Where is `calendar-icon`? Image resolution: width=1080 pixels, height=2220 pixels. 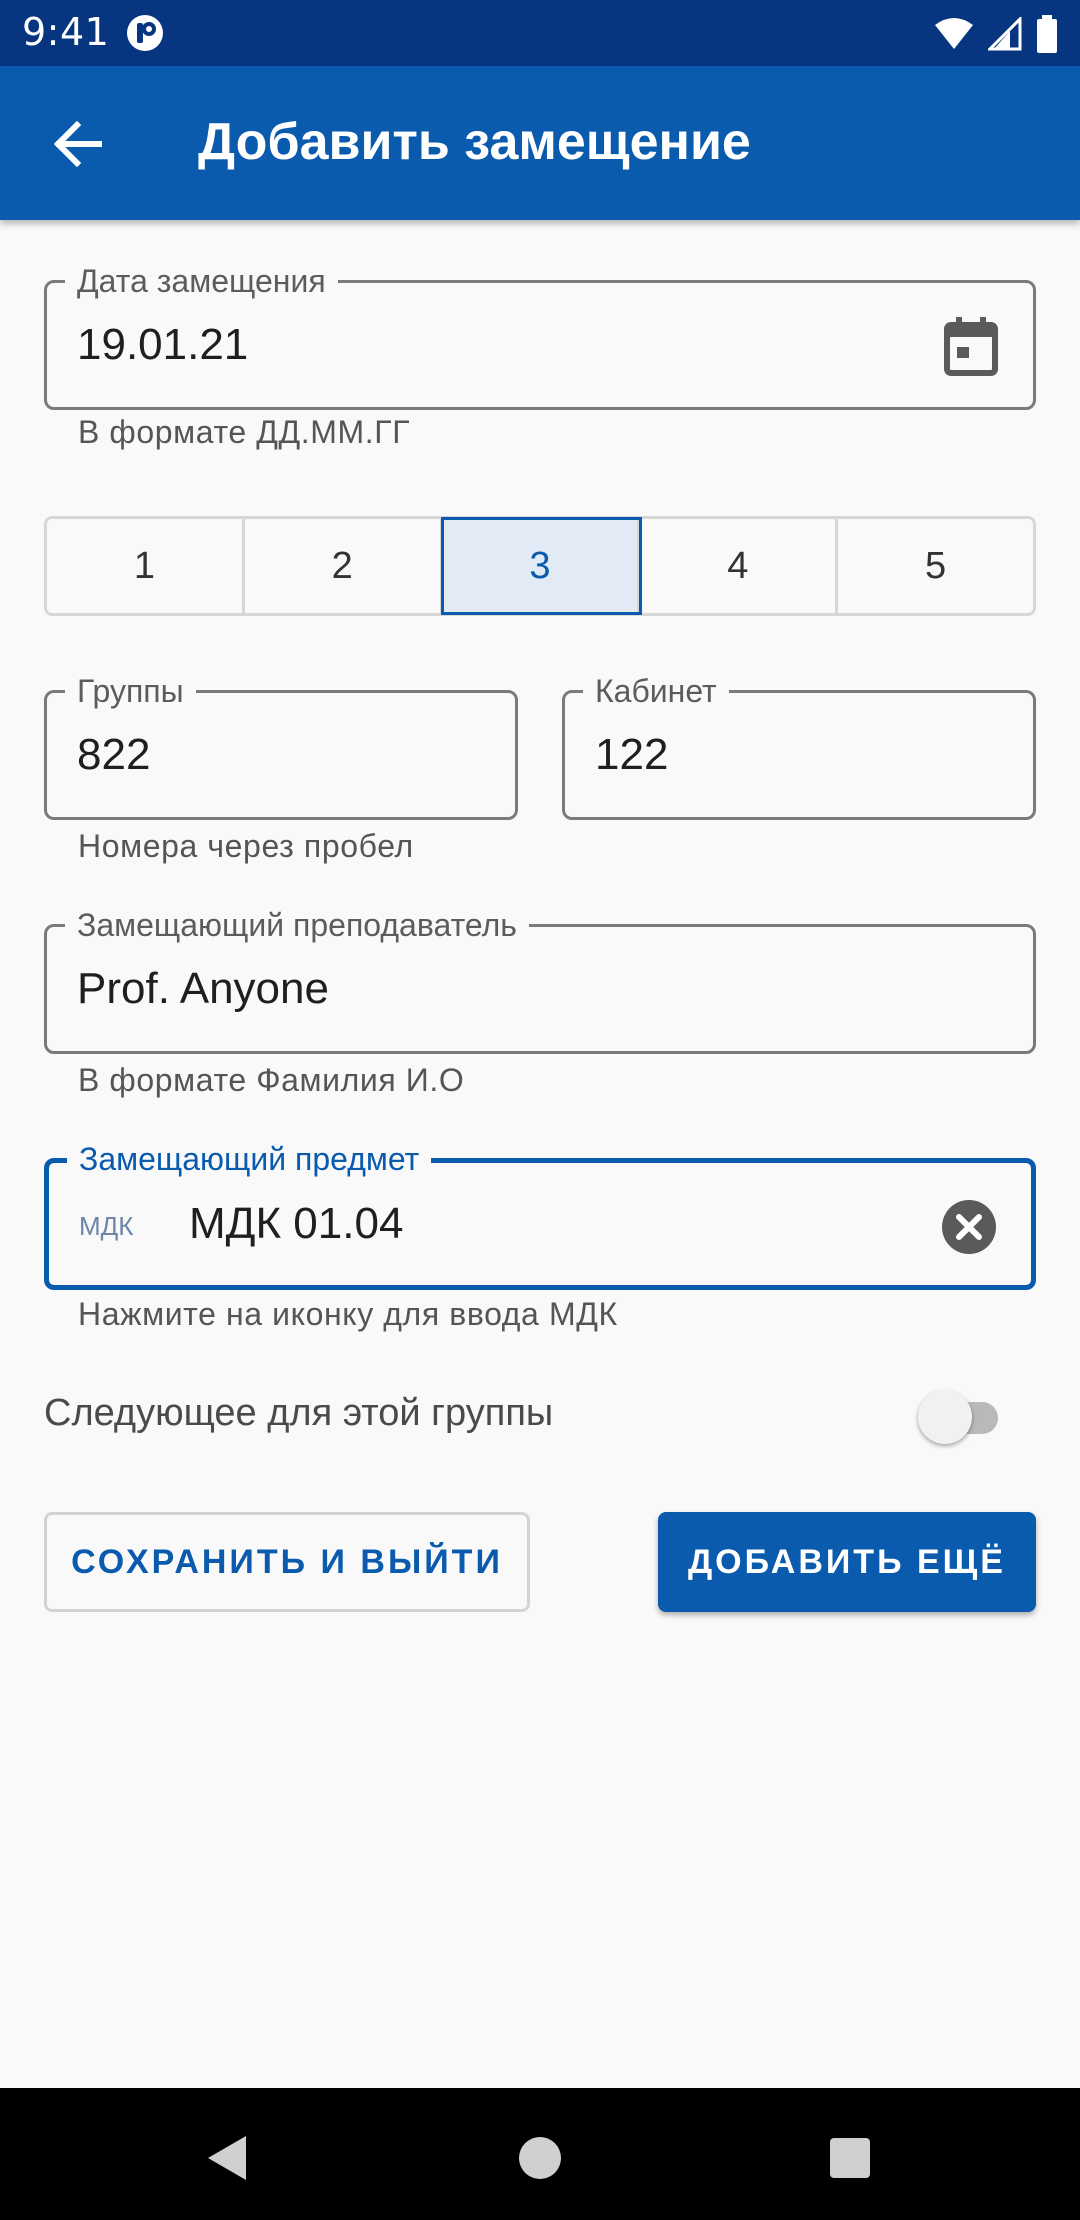
calendar-icon is located at coordinates (971, 347).